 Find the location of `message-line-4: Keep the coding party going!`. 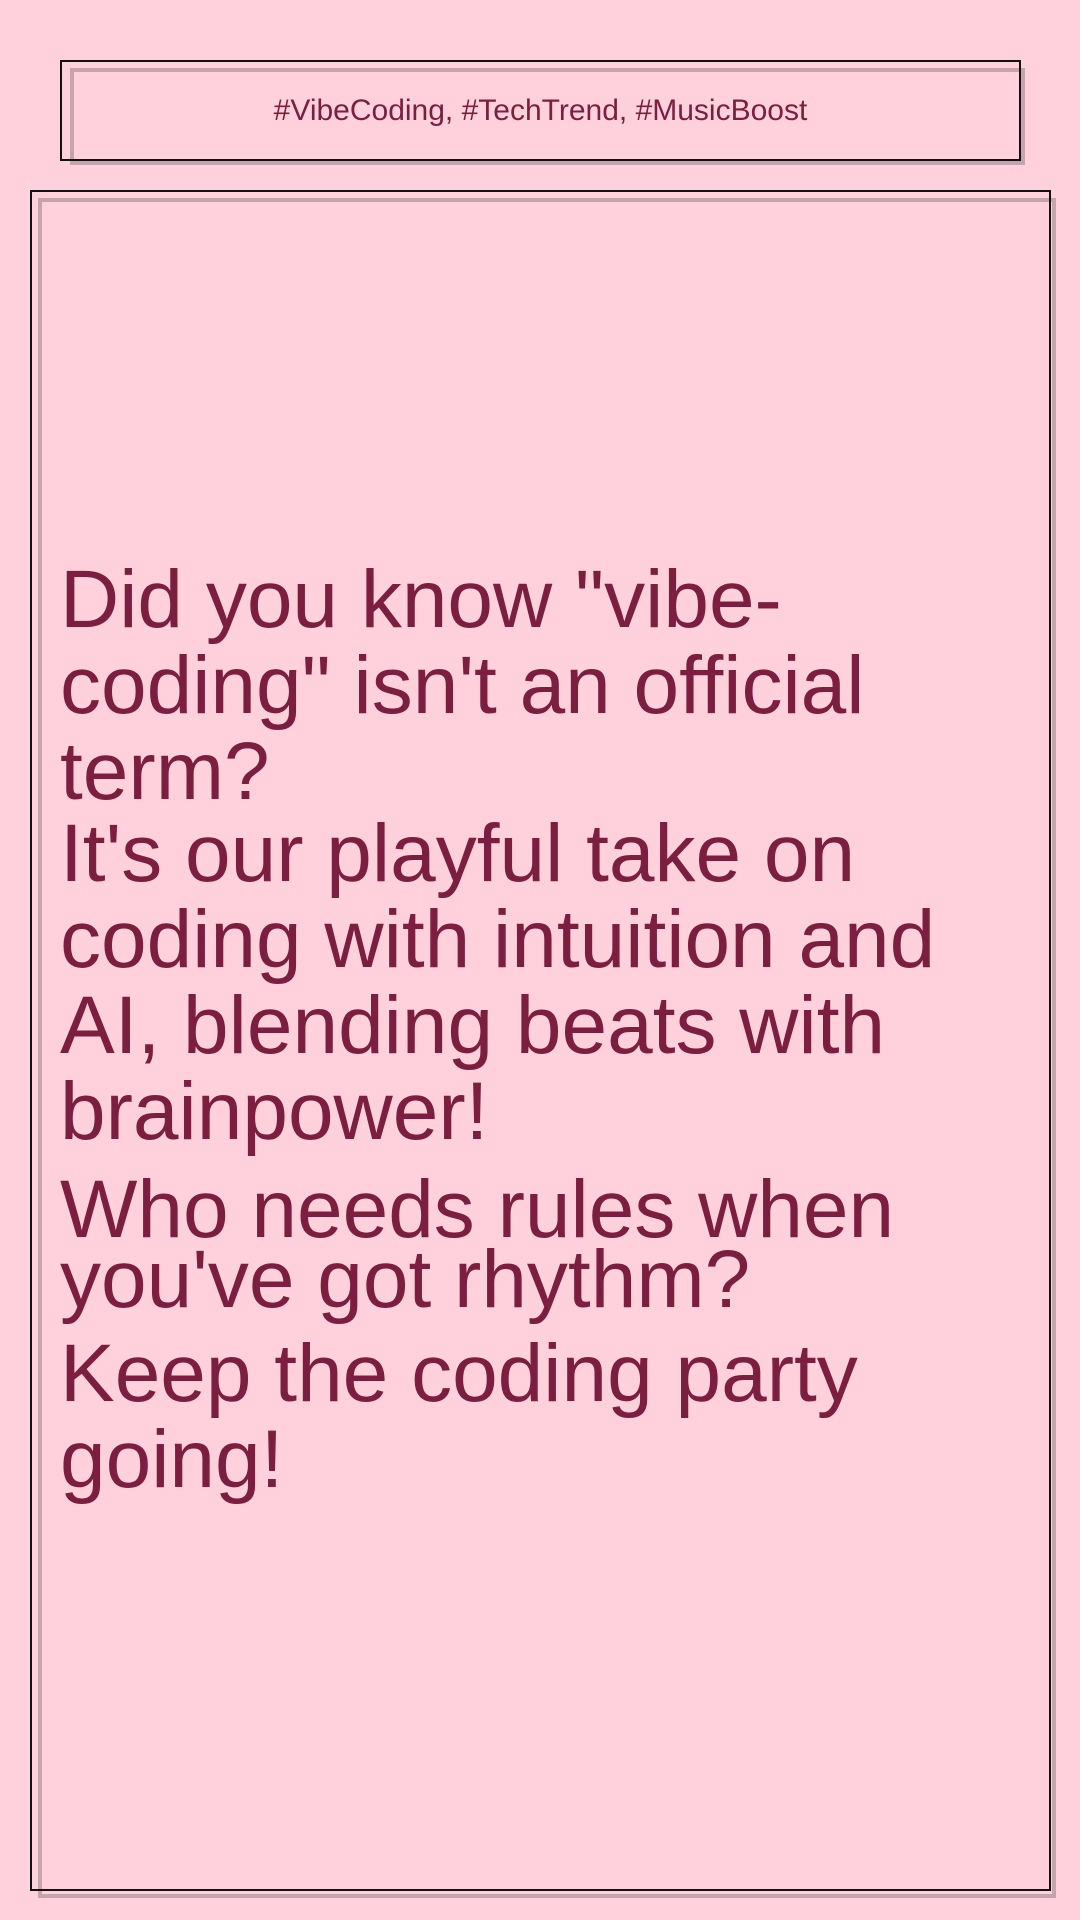

message-line-4: Keep the coding party going! is located at coordinates (459, 1416).